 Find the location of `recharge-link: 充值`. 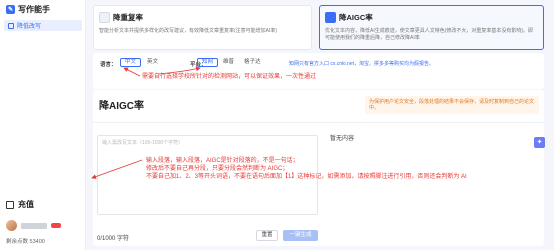

recharge-link: 充值 is located at coordinates (20, 204).